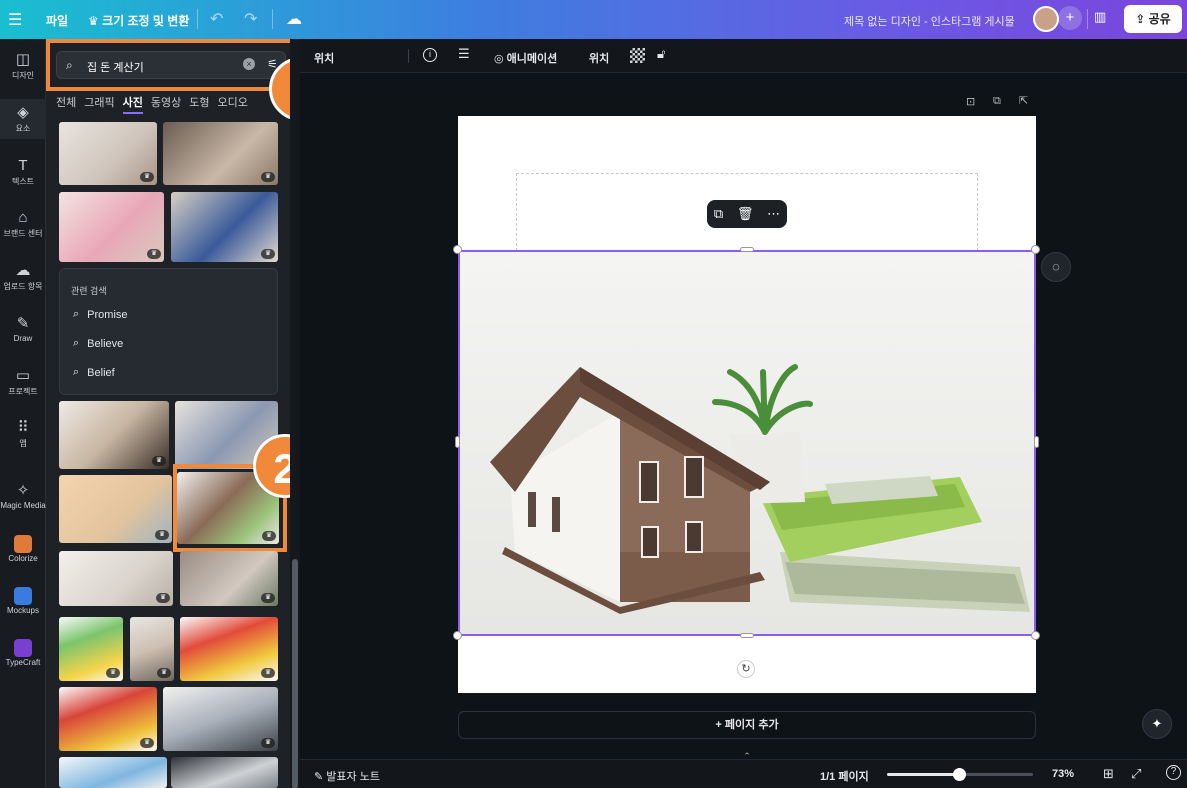  I want to click on animate-icon: ◎, so click(500, 59).